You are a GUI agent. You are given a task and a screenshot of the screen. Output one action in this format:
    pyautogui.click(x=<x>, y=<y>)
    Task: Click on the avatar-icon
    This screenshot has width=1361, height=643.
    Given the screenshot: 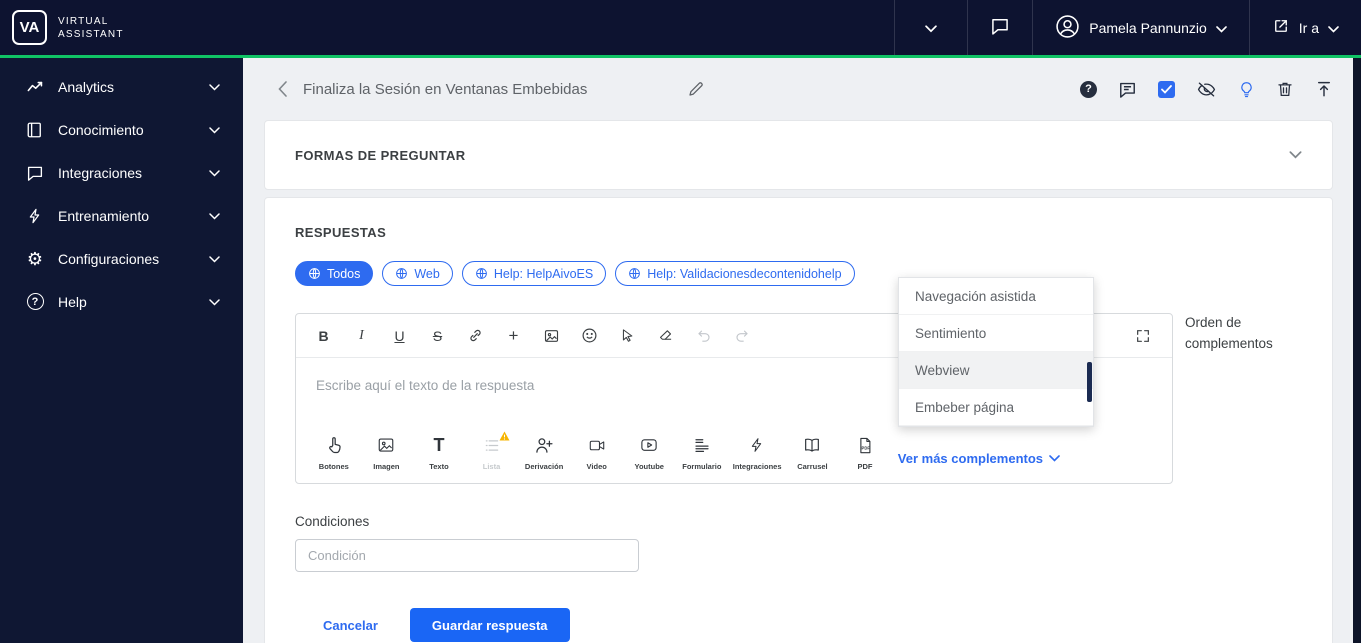 What is the action you would take?
    pyautogui.click(x=1067, y=28)
    